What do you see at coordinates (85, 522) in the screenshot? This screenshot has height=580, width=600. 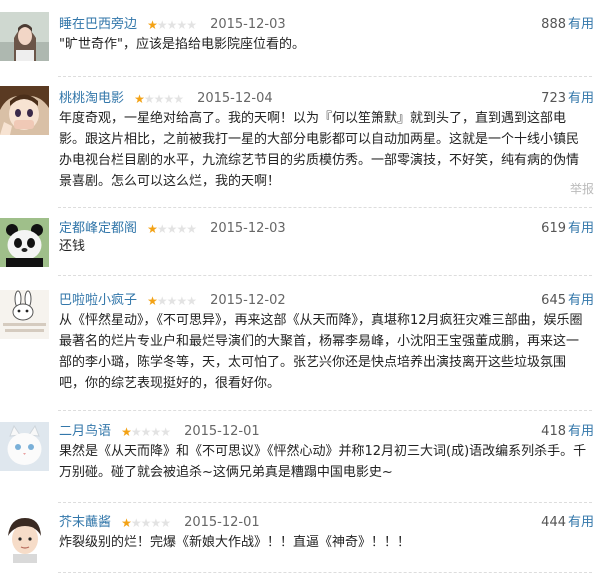 I see `username-link: 芥末蘸酱` at bounding box center [85, 522].